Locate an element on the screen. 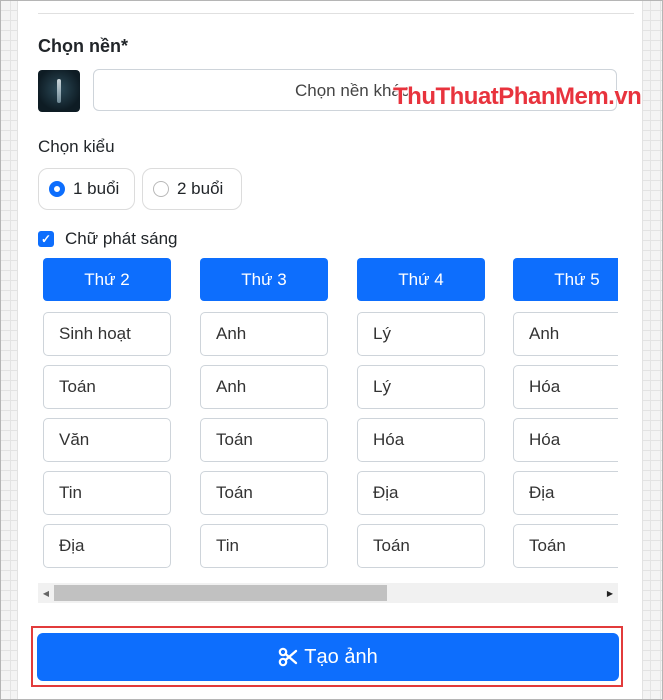 This screenshot has height=700, width=663. style-label: Chọn kiểu is located at coordinates (76, 146).